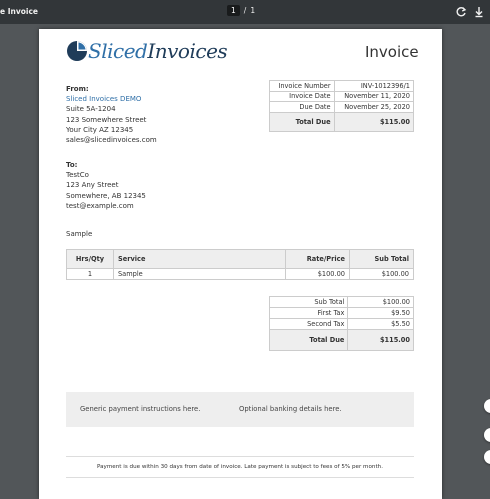 Image resolution: width=490 pixels, height=499 pixels. Describe the element at coordinates (381, 259) in the screenshot. I see `subtotal-header: Sub Total` at that location.